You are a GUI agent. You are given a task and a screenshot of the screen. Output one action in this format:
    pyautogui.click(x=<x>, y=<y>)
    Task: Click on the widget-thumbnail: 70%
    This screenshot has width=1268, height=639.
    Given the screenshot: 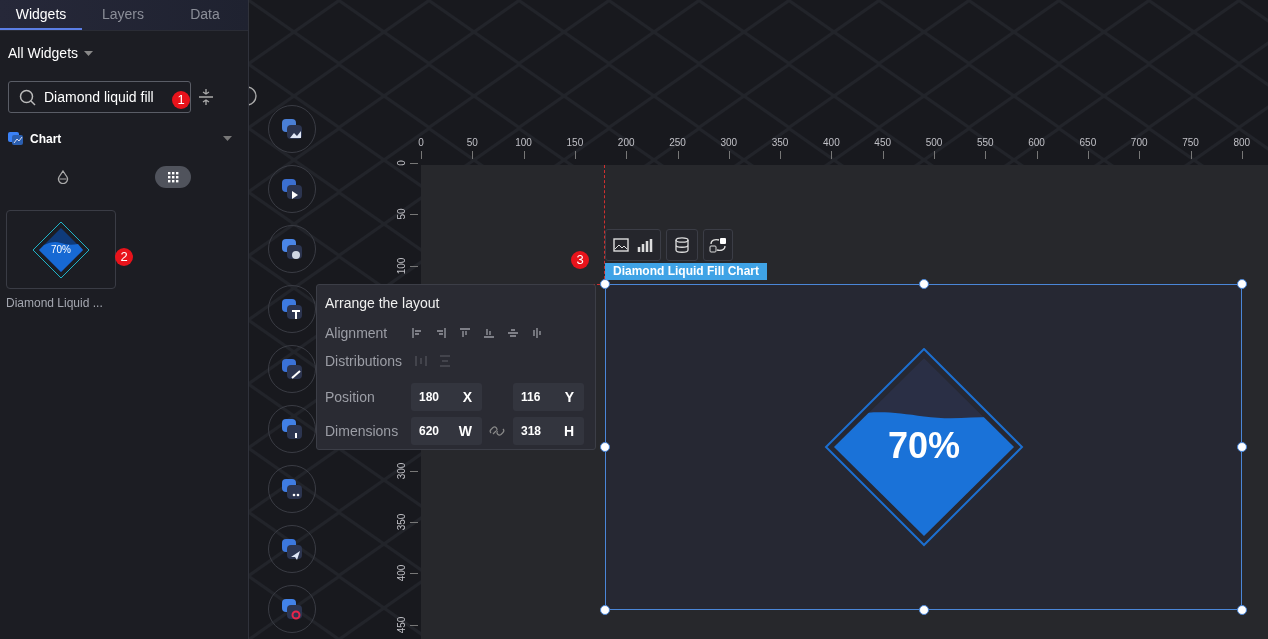 What is the action you would take?
    pyautogui.click(x=61, y=249)
    